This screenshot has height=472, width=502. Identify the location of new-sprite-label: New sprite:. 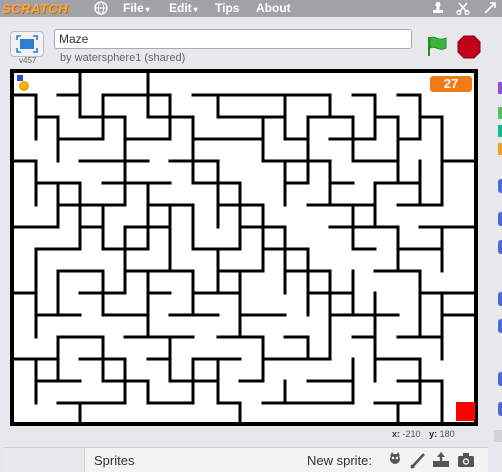
(340, 460).